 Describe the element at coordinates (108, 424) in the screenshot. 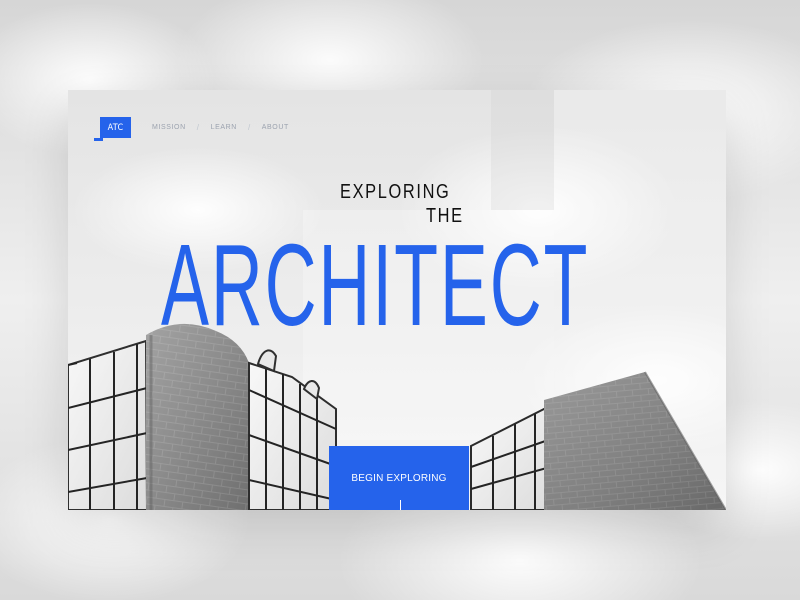

I see `left-glass-facade` at that location.